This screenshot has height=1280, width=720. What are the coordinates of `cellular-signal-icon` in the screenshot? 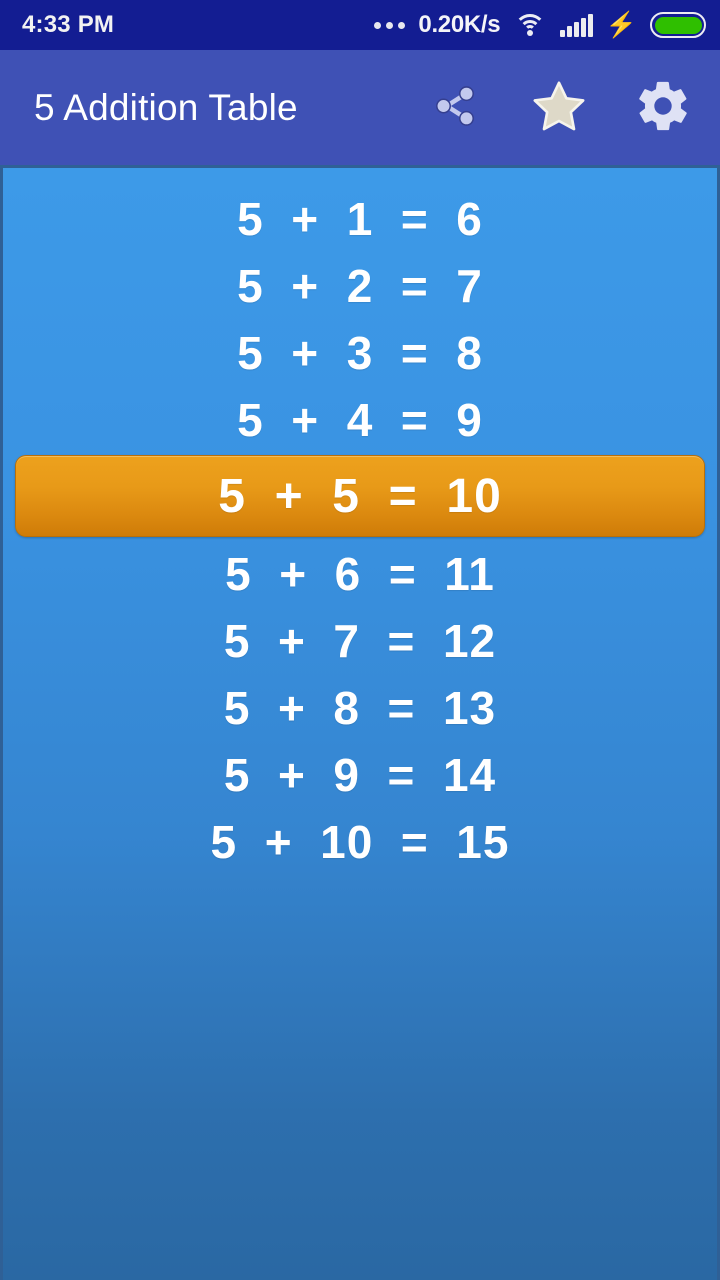 It's located at (576, 25).